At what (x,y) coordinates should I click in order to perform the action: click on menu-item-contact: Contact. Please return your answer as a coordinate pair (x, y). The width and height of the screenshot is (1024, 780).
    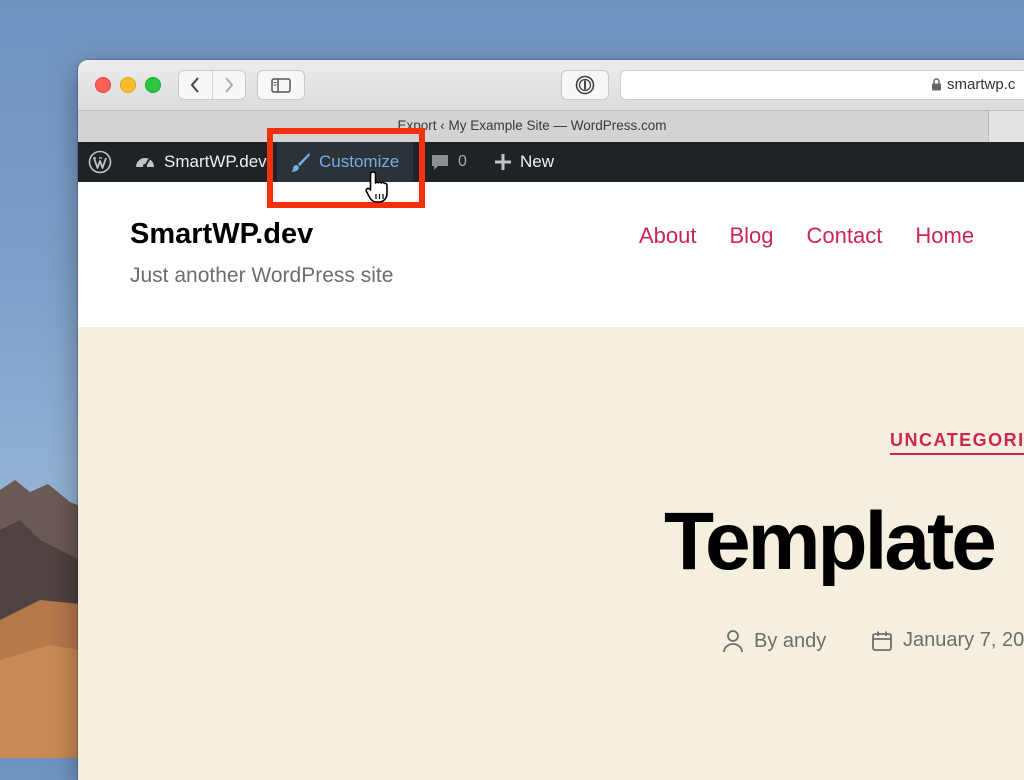
    Looking at the image, I should click on (845, 236).